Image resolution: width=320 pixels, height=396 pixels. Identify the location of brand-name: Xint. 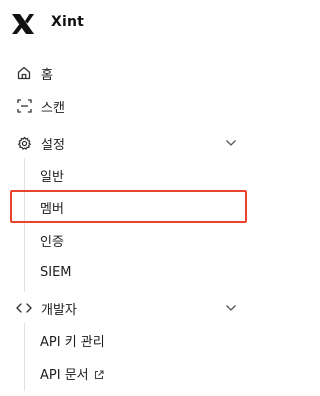
(68, 22).